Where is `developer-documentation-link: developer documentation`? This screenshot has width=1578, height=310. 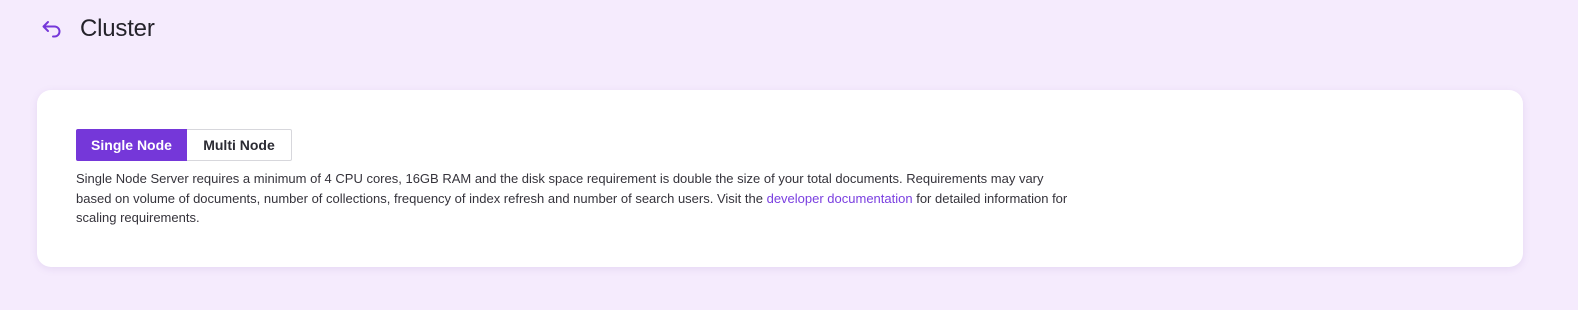 developer-documentation-link: developer documentation is located at coordinates (840, 198).